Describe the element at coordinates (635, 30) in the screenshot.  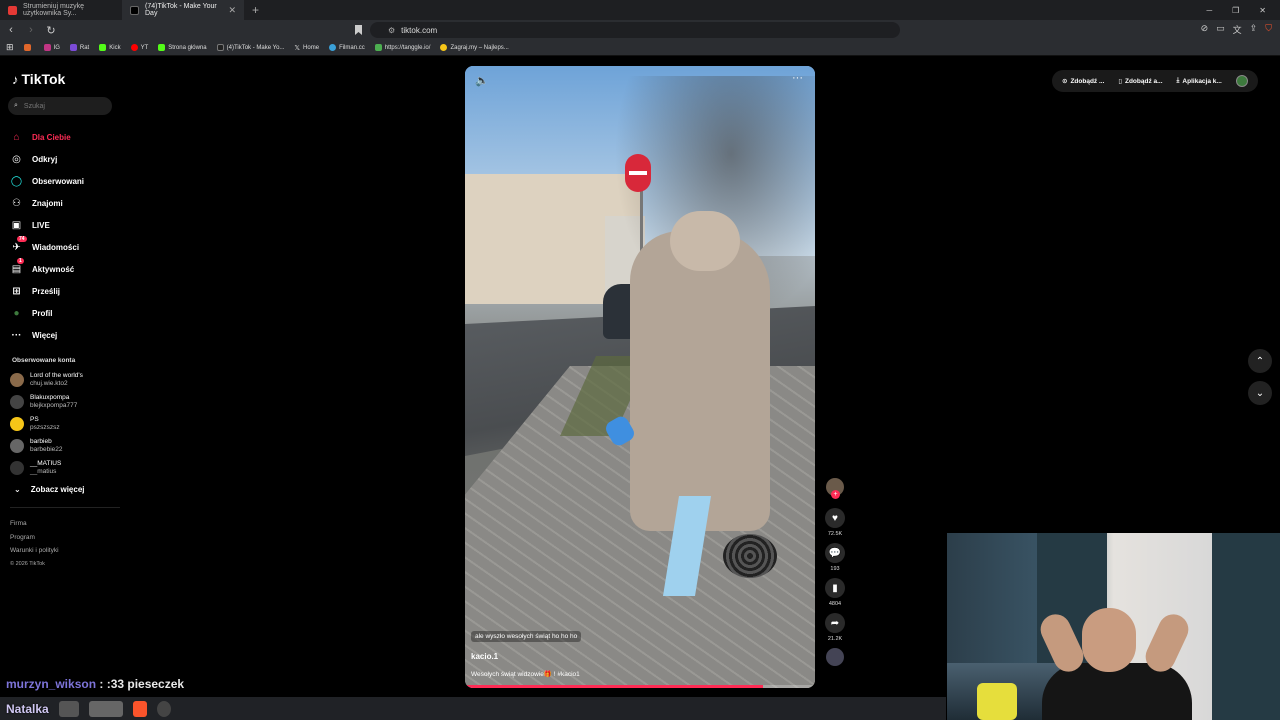
I see `url-field: ⚙ tiktok.com` at that location.